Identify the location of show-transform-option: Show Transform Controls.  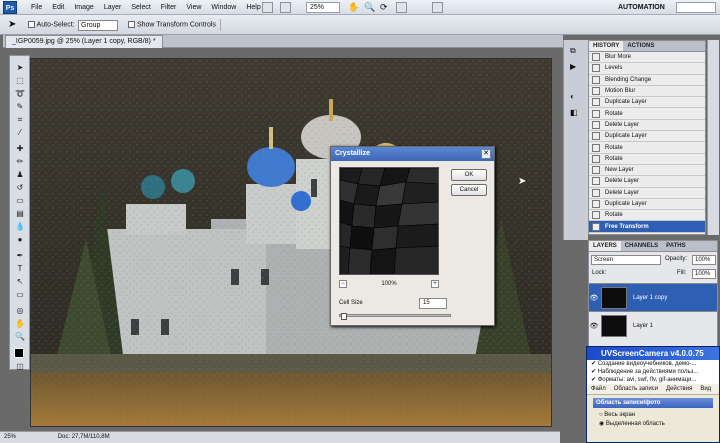
(172, 24).